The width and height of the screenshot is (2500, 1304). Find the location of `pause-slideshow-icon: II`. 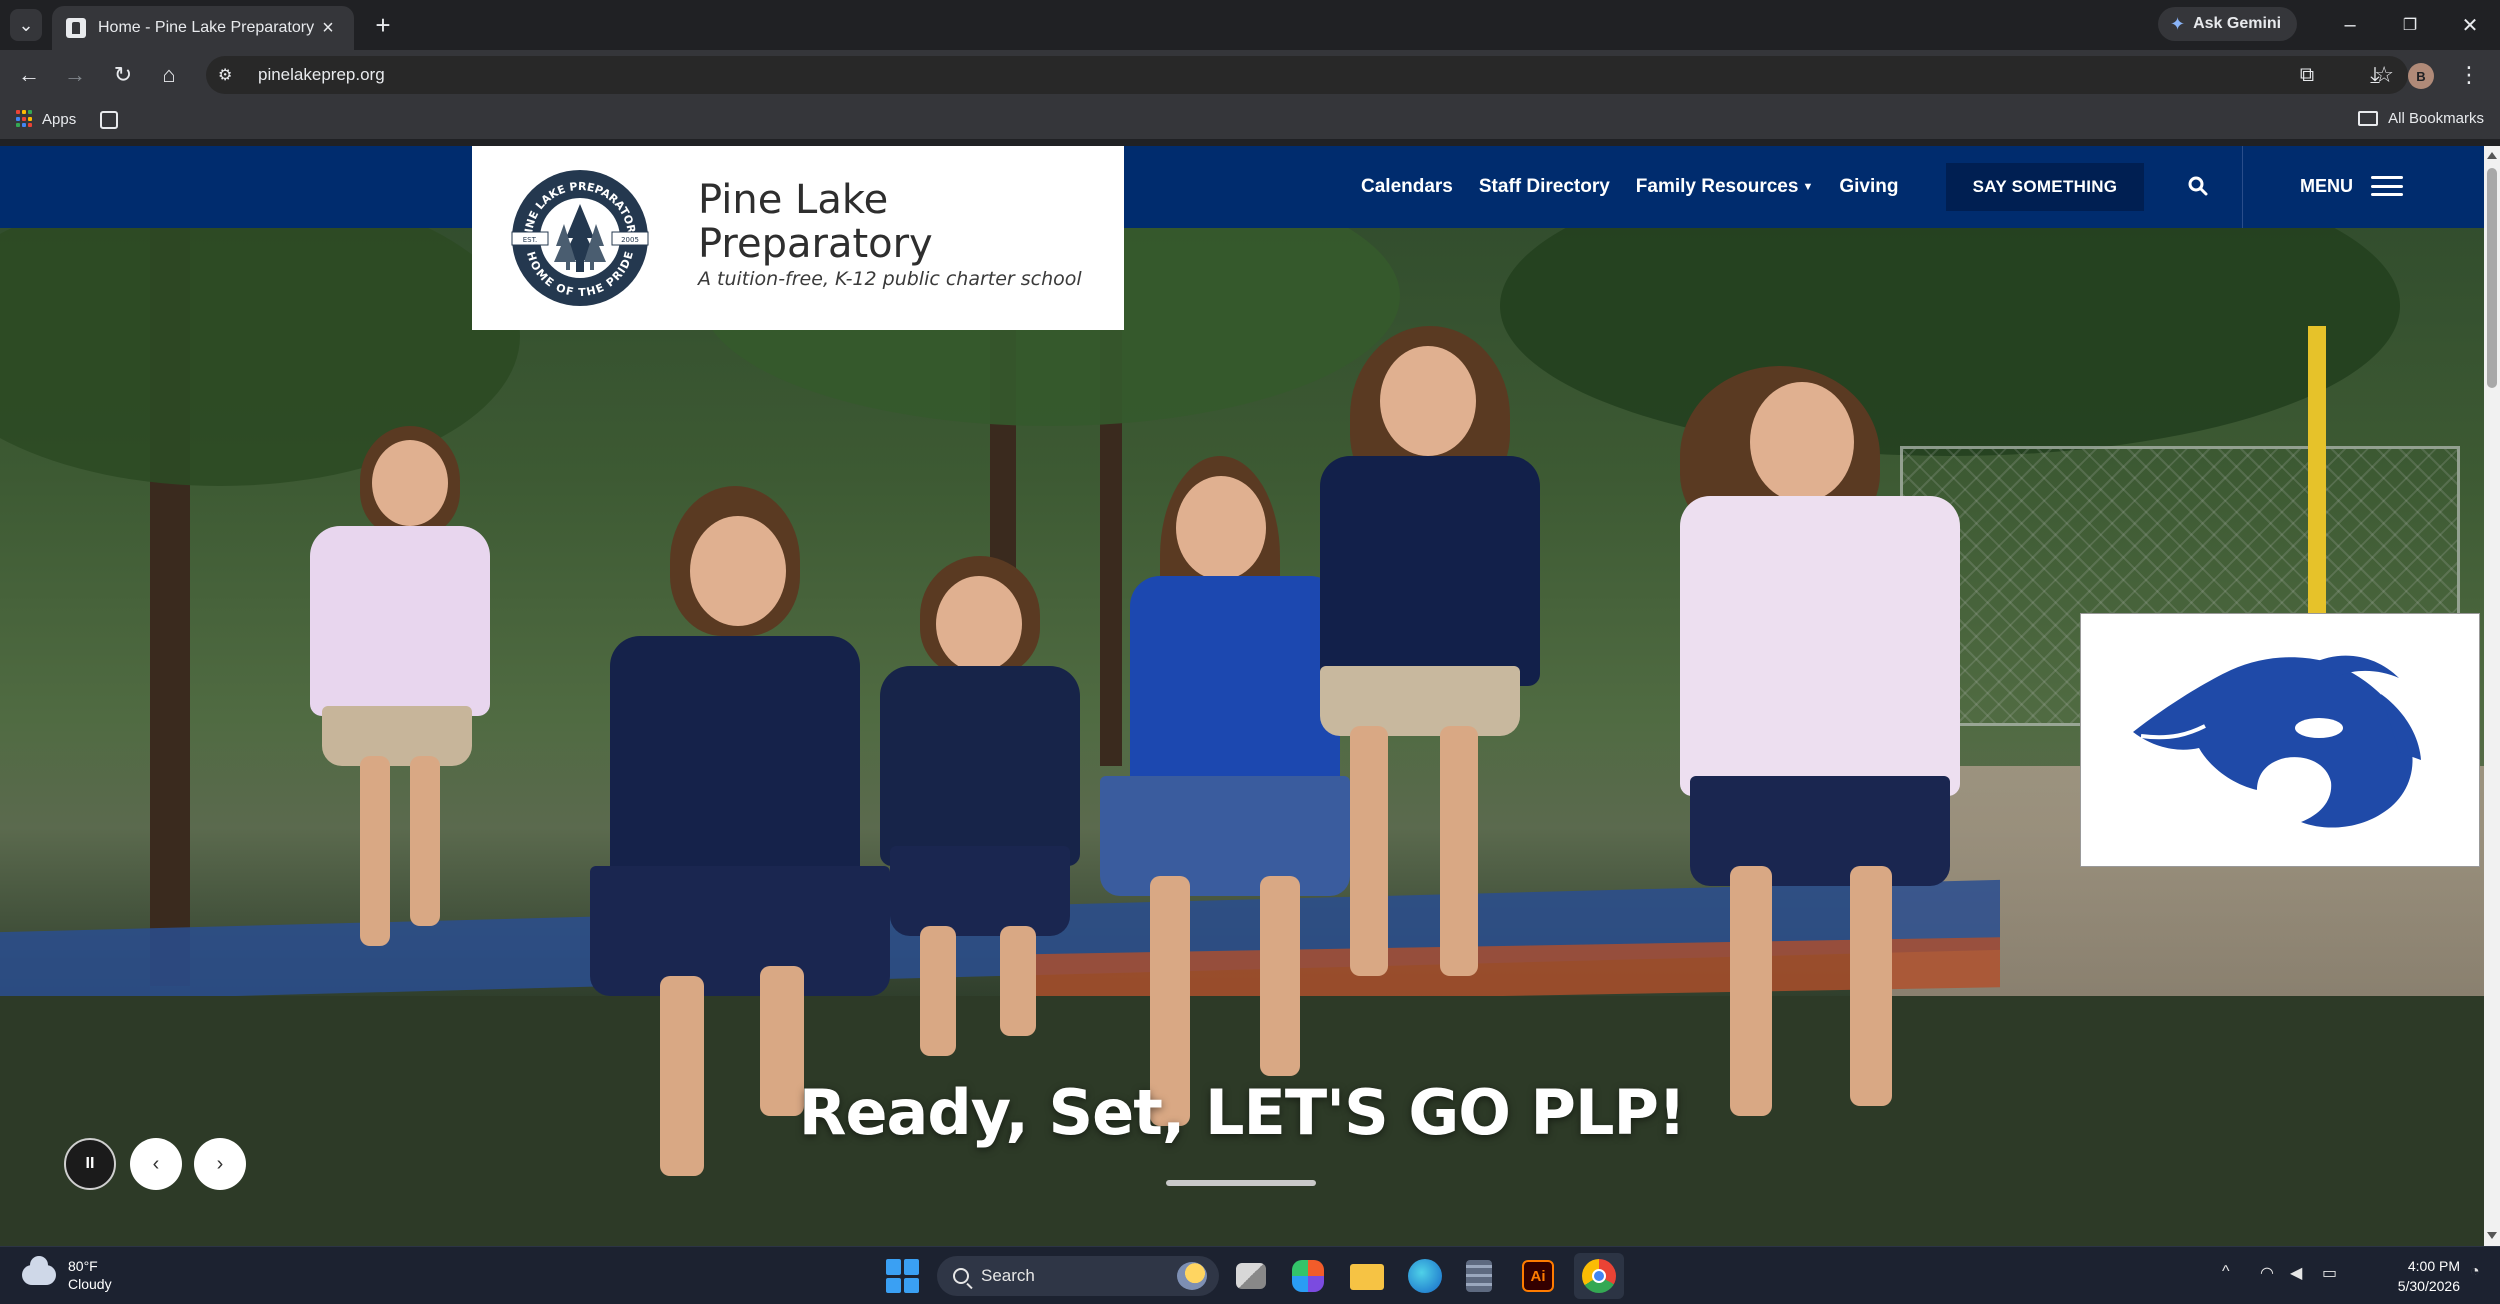

pause-slideshow-icon: II is located at coordinates (90, 1164).